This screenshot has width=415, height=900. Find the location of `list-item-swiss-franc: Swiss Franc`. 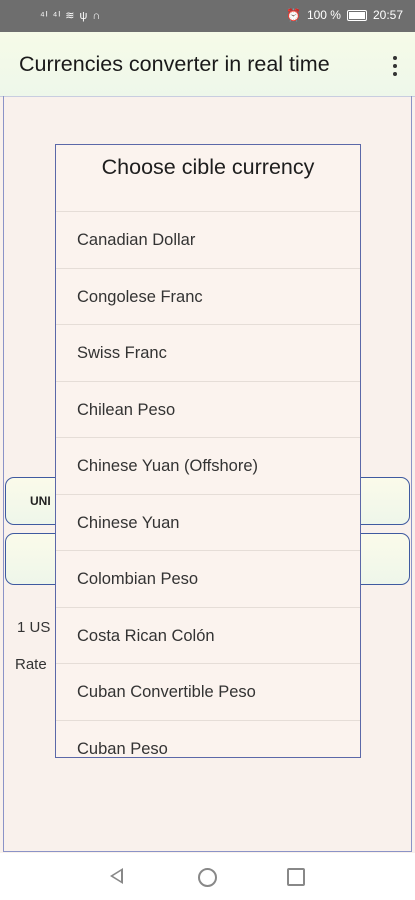

list-item-swiss-franc: Swiss Franc is located at coordinates (208, 352).